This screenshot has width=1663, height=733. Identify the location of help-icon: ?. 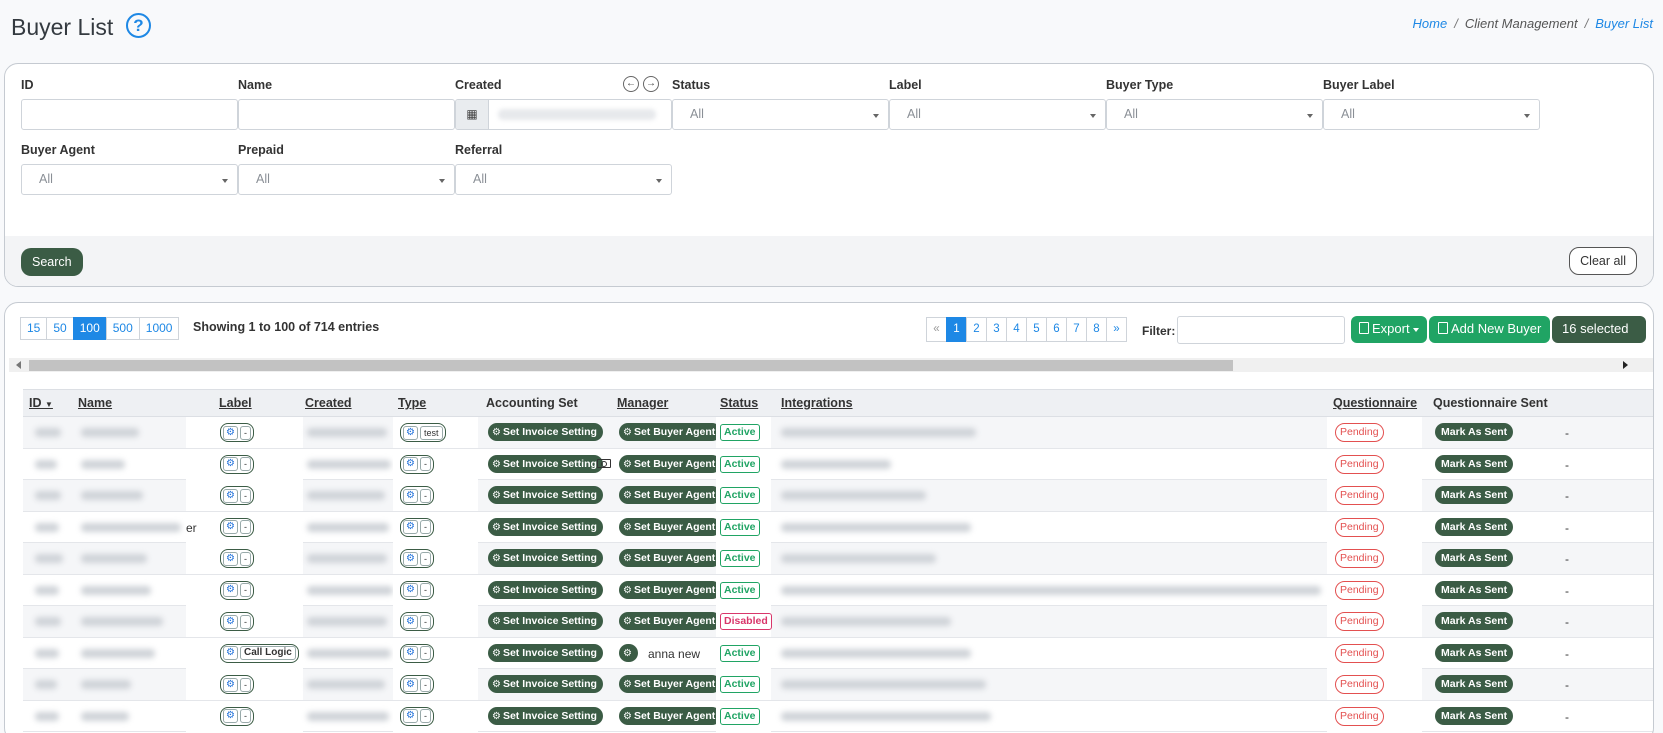
(138, 25).